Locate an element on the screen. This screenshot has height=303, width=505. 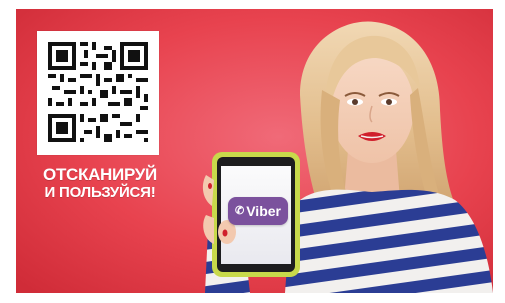
viber-logo-text: Viber is located at coordinates (263, 211).